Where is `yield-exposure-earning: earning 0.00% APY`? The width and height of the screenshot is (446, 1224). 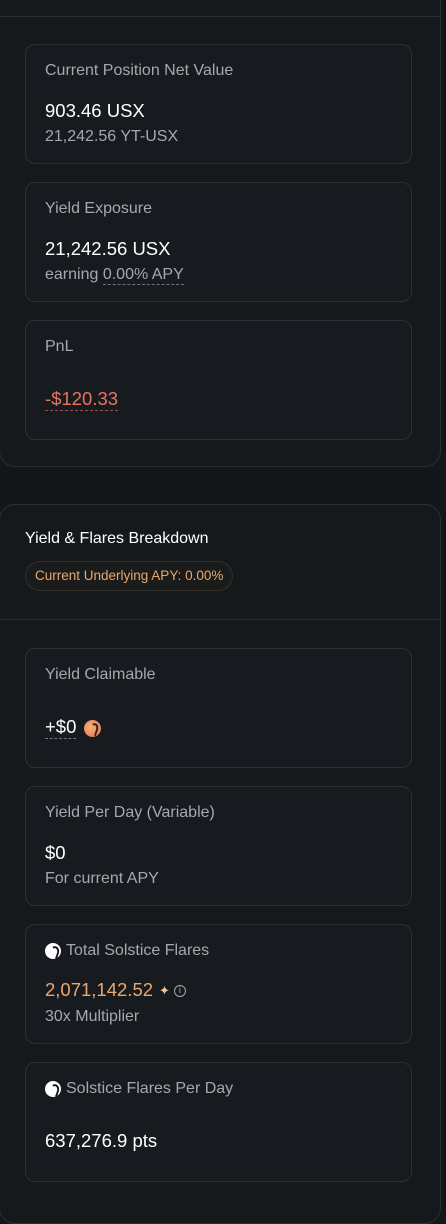 yield-exposure-earning: earning 0.00% APY is located at coordinates (114, 275).